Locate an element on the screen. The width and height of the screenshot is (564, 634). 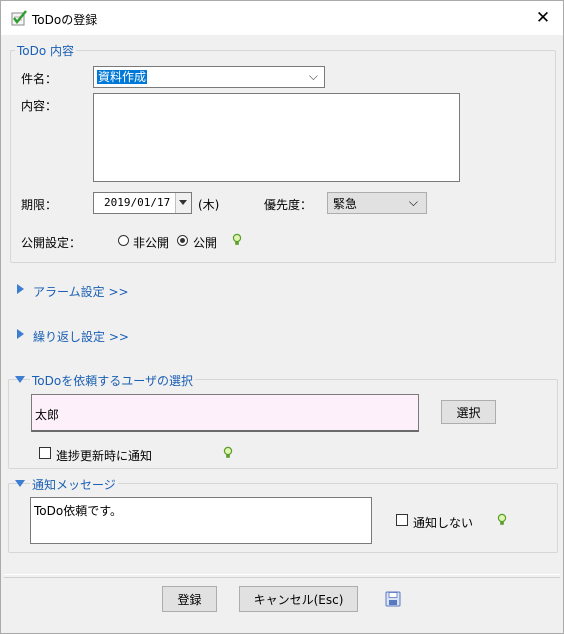
notify-message-legend: 通知メッセージ is located at coordinates (74, 484).